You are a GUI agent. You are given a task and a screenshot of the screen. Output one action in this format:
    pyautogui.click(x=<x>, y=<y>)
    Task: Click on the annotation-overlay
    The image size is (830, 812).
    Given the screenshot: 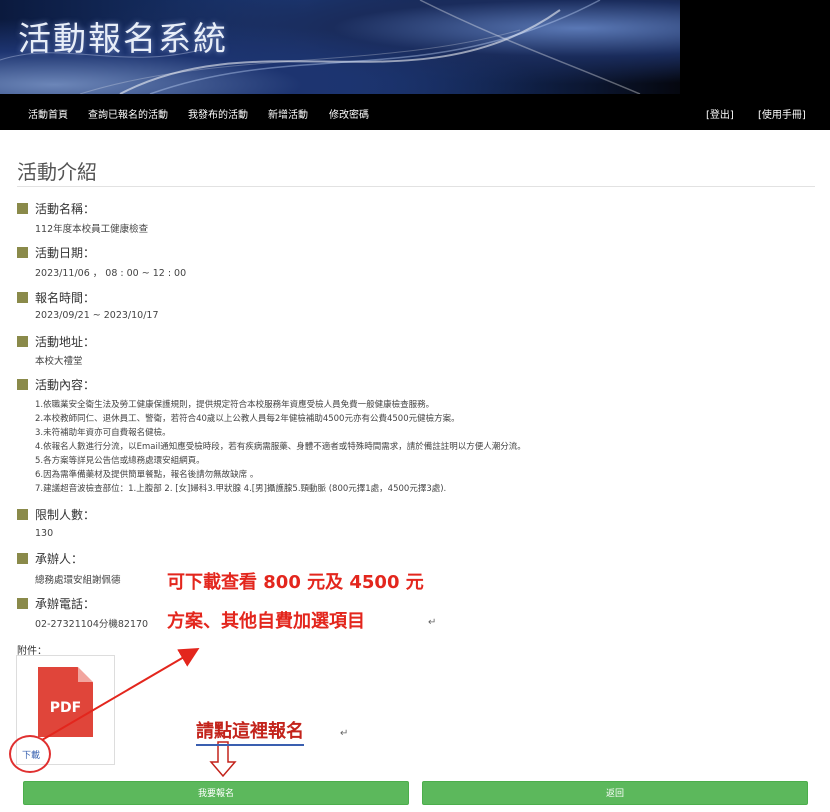 What is the action you would take?
    pyautogui.click(x=139, y=712)
    